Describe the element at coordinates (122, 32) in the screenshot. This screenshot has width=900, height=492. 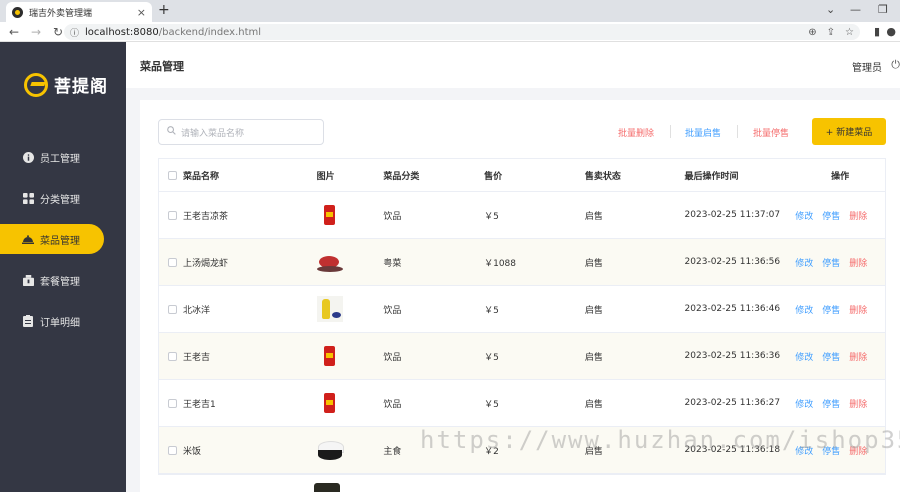
I see `url-host: localhost:8080` at that location.